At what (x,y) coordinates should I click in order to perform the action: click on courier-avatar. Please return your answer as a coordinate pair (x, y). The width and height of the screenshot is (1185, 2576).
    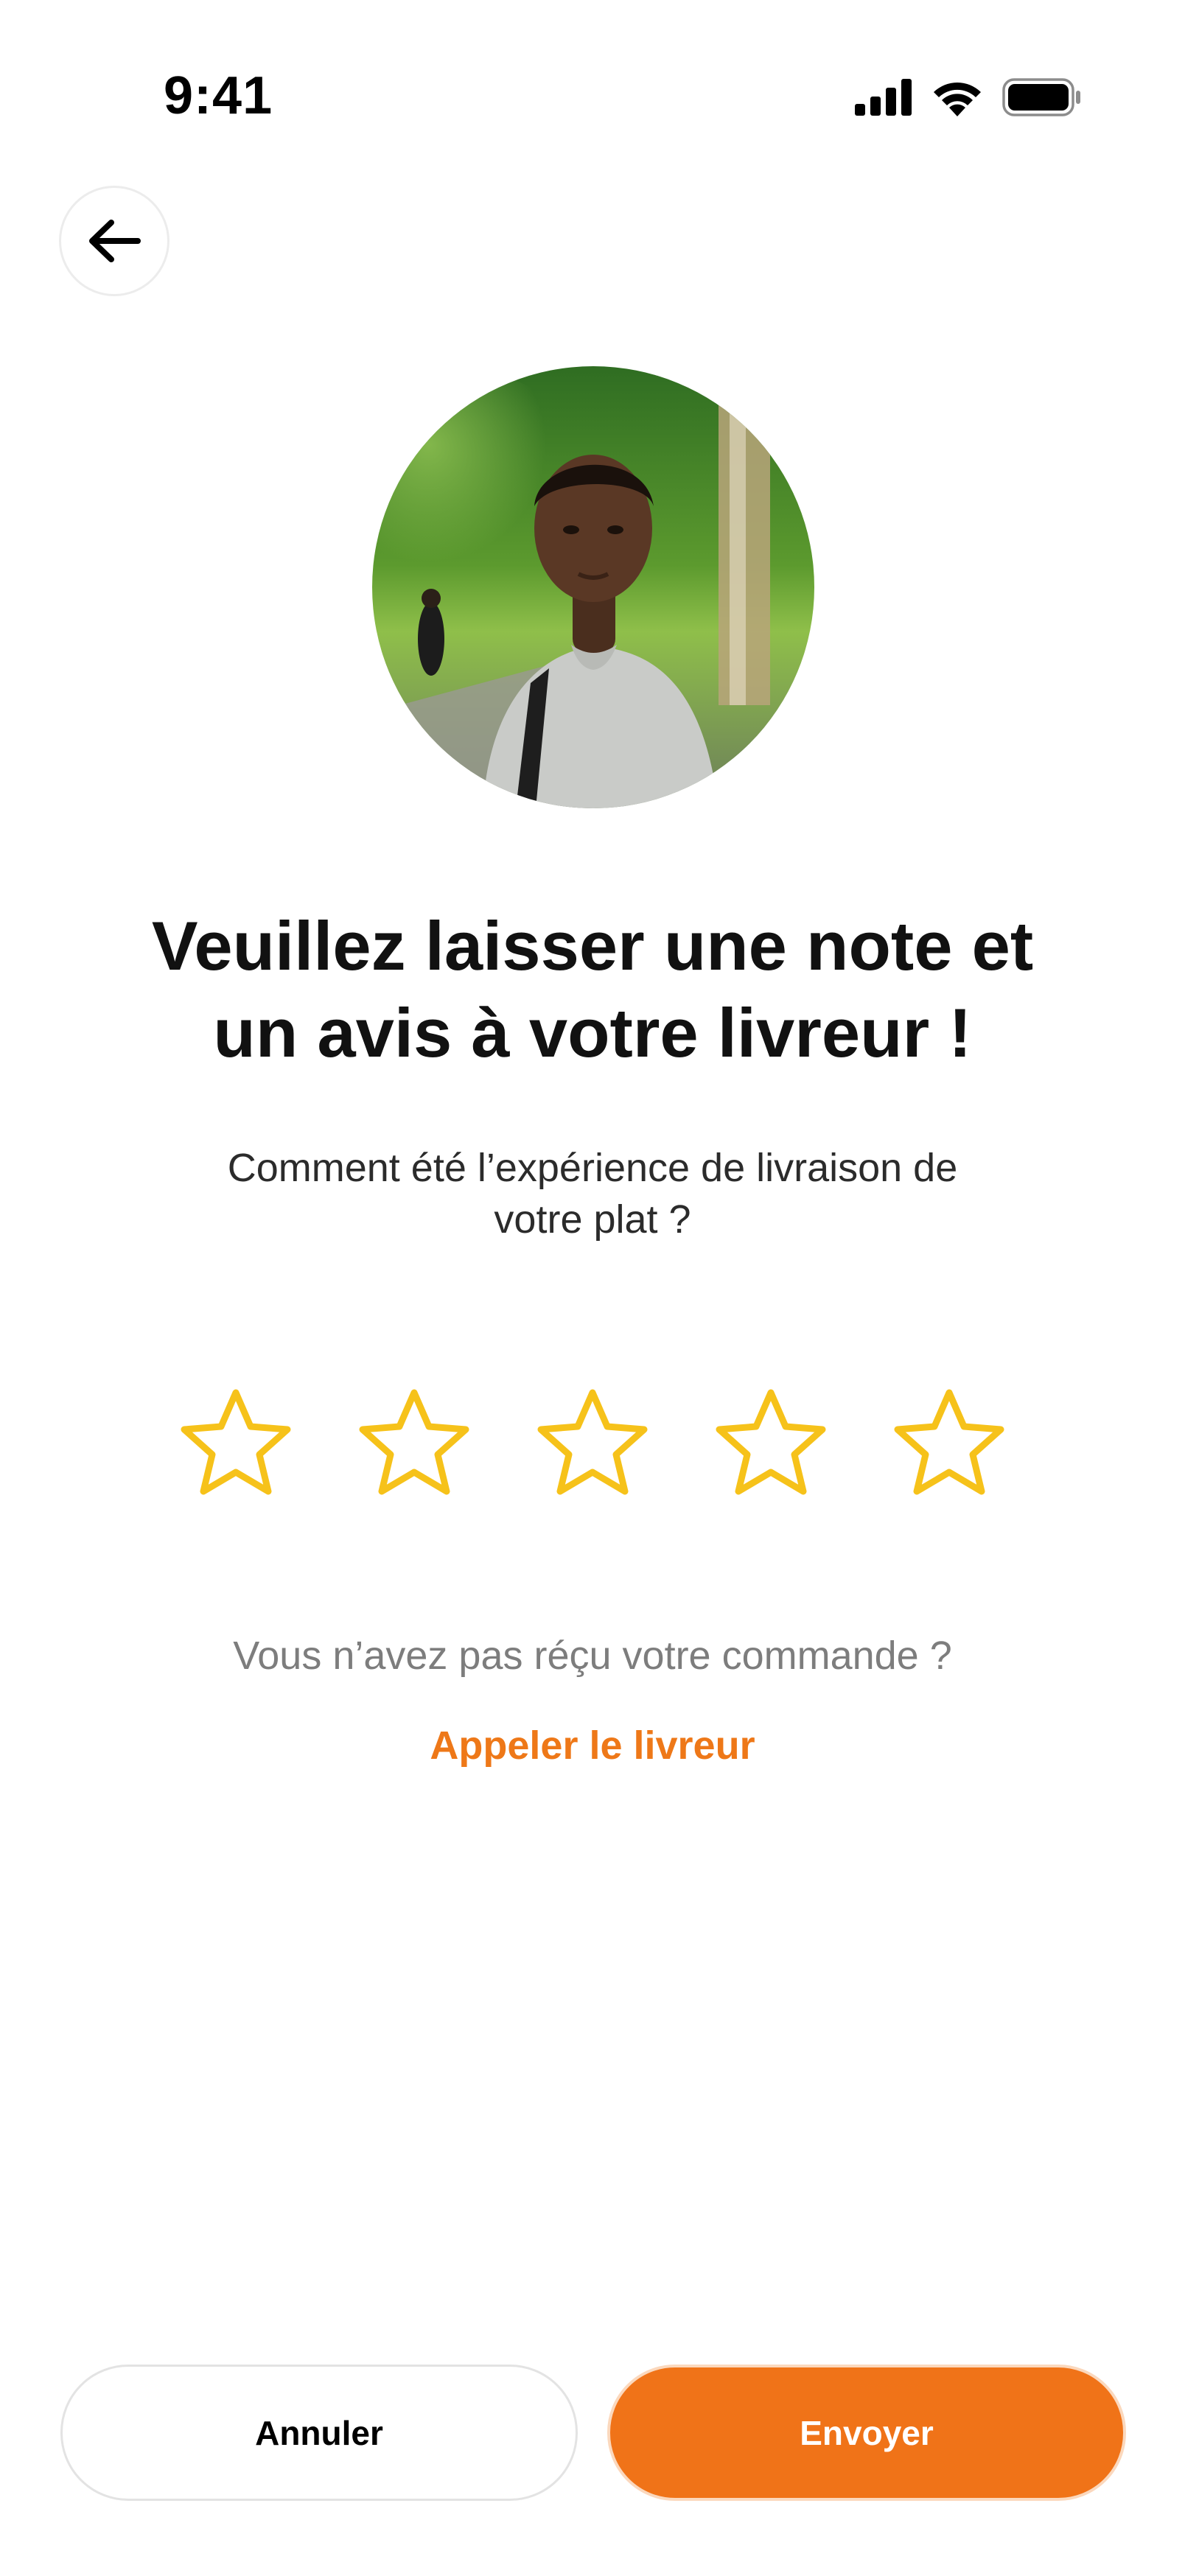
    Looking at the image, I should click on (593, 587).